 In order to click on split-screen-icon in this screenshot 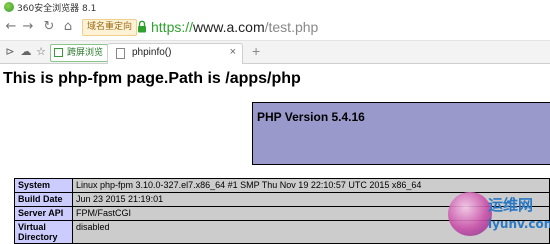, I will do `click(58, 52)`.